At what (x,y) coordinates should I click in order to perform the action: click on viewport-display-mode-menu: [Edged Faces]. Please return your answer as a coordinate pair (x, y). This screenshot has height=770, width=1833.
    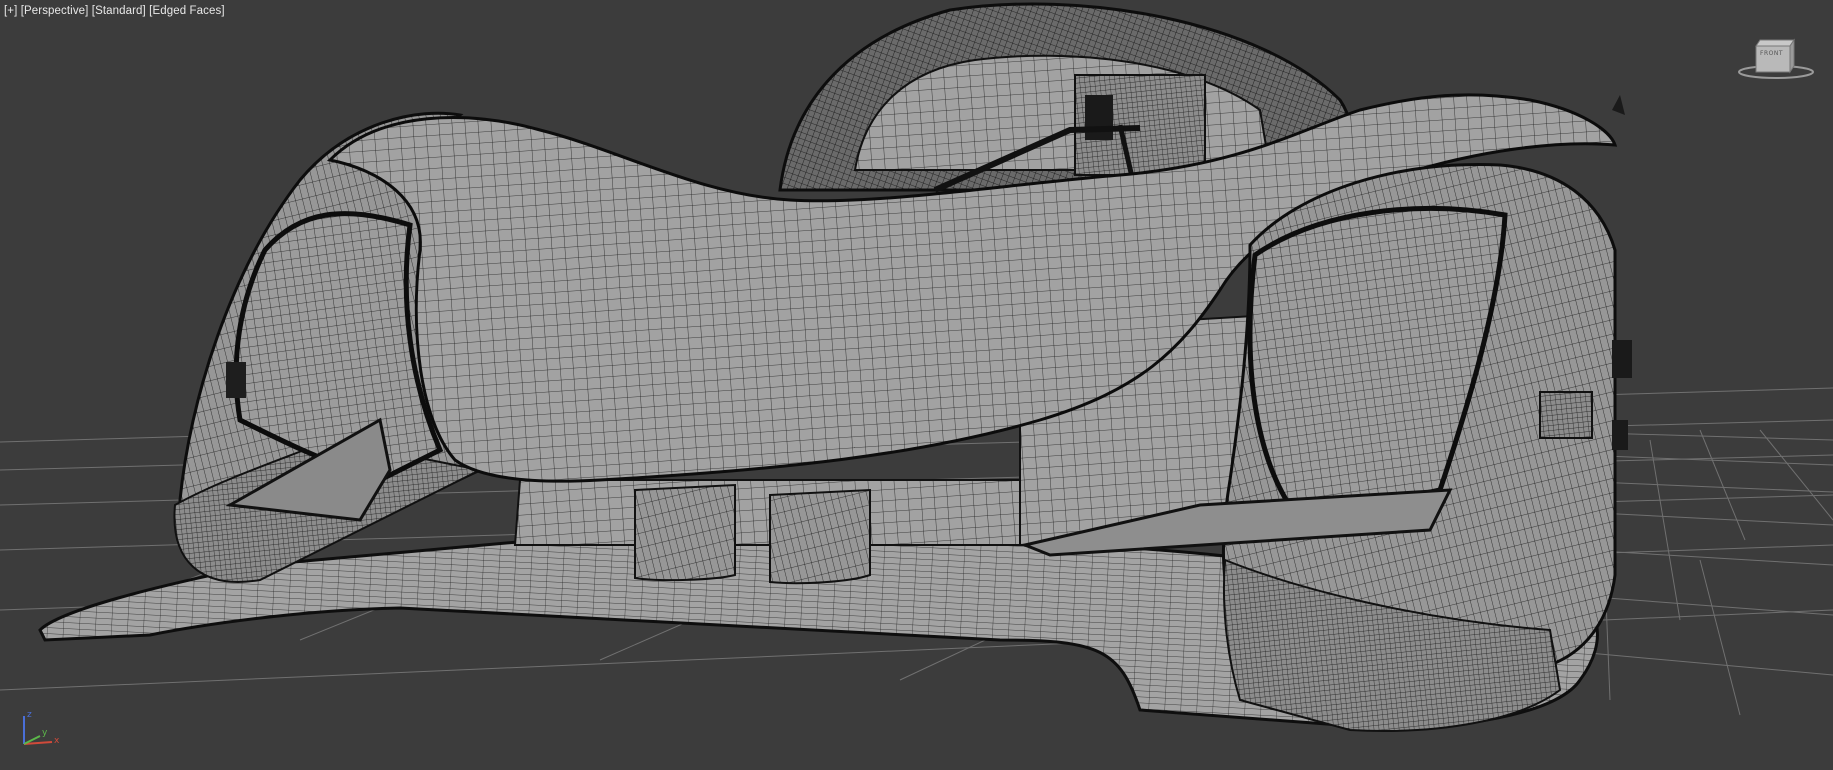
    Looking at the image, I should click on (186, 11).